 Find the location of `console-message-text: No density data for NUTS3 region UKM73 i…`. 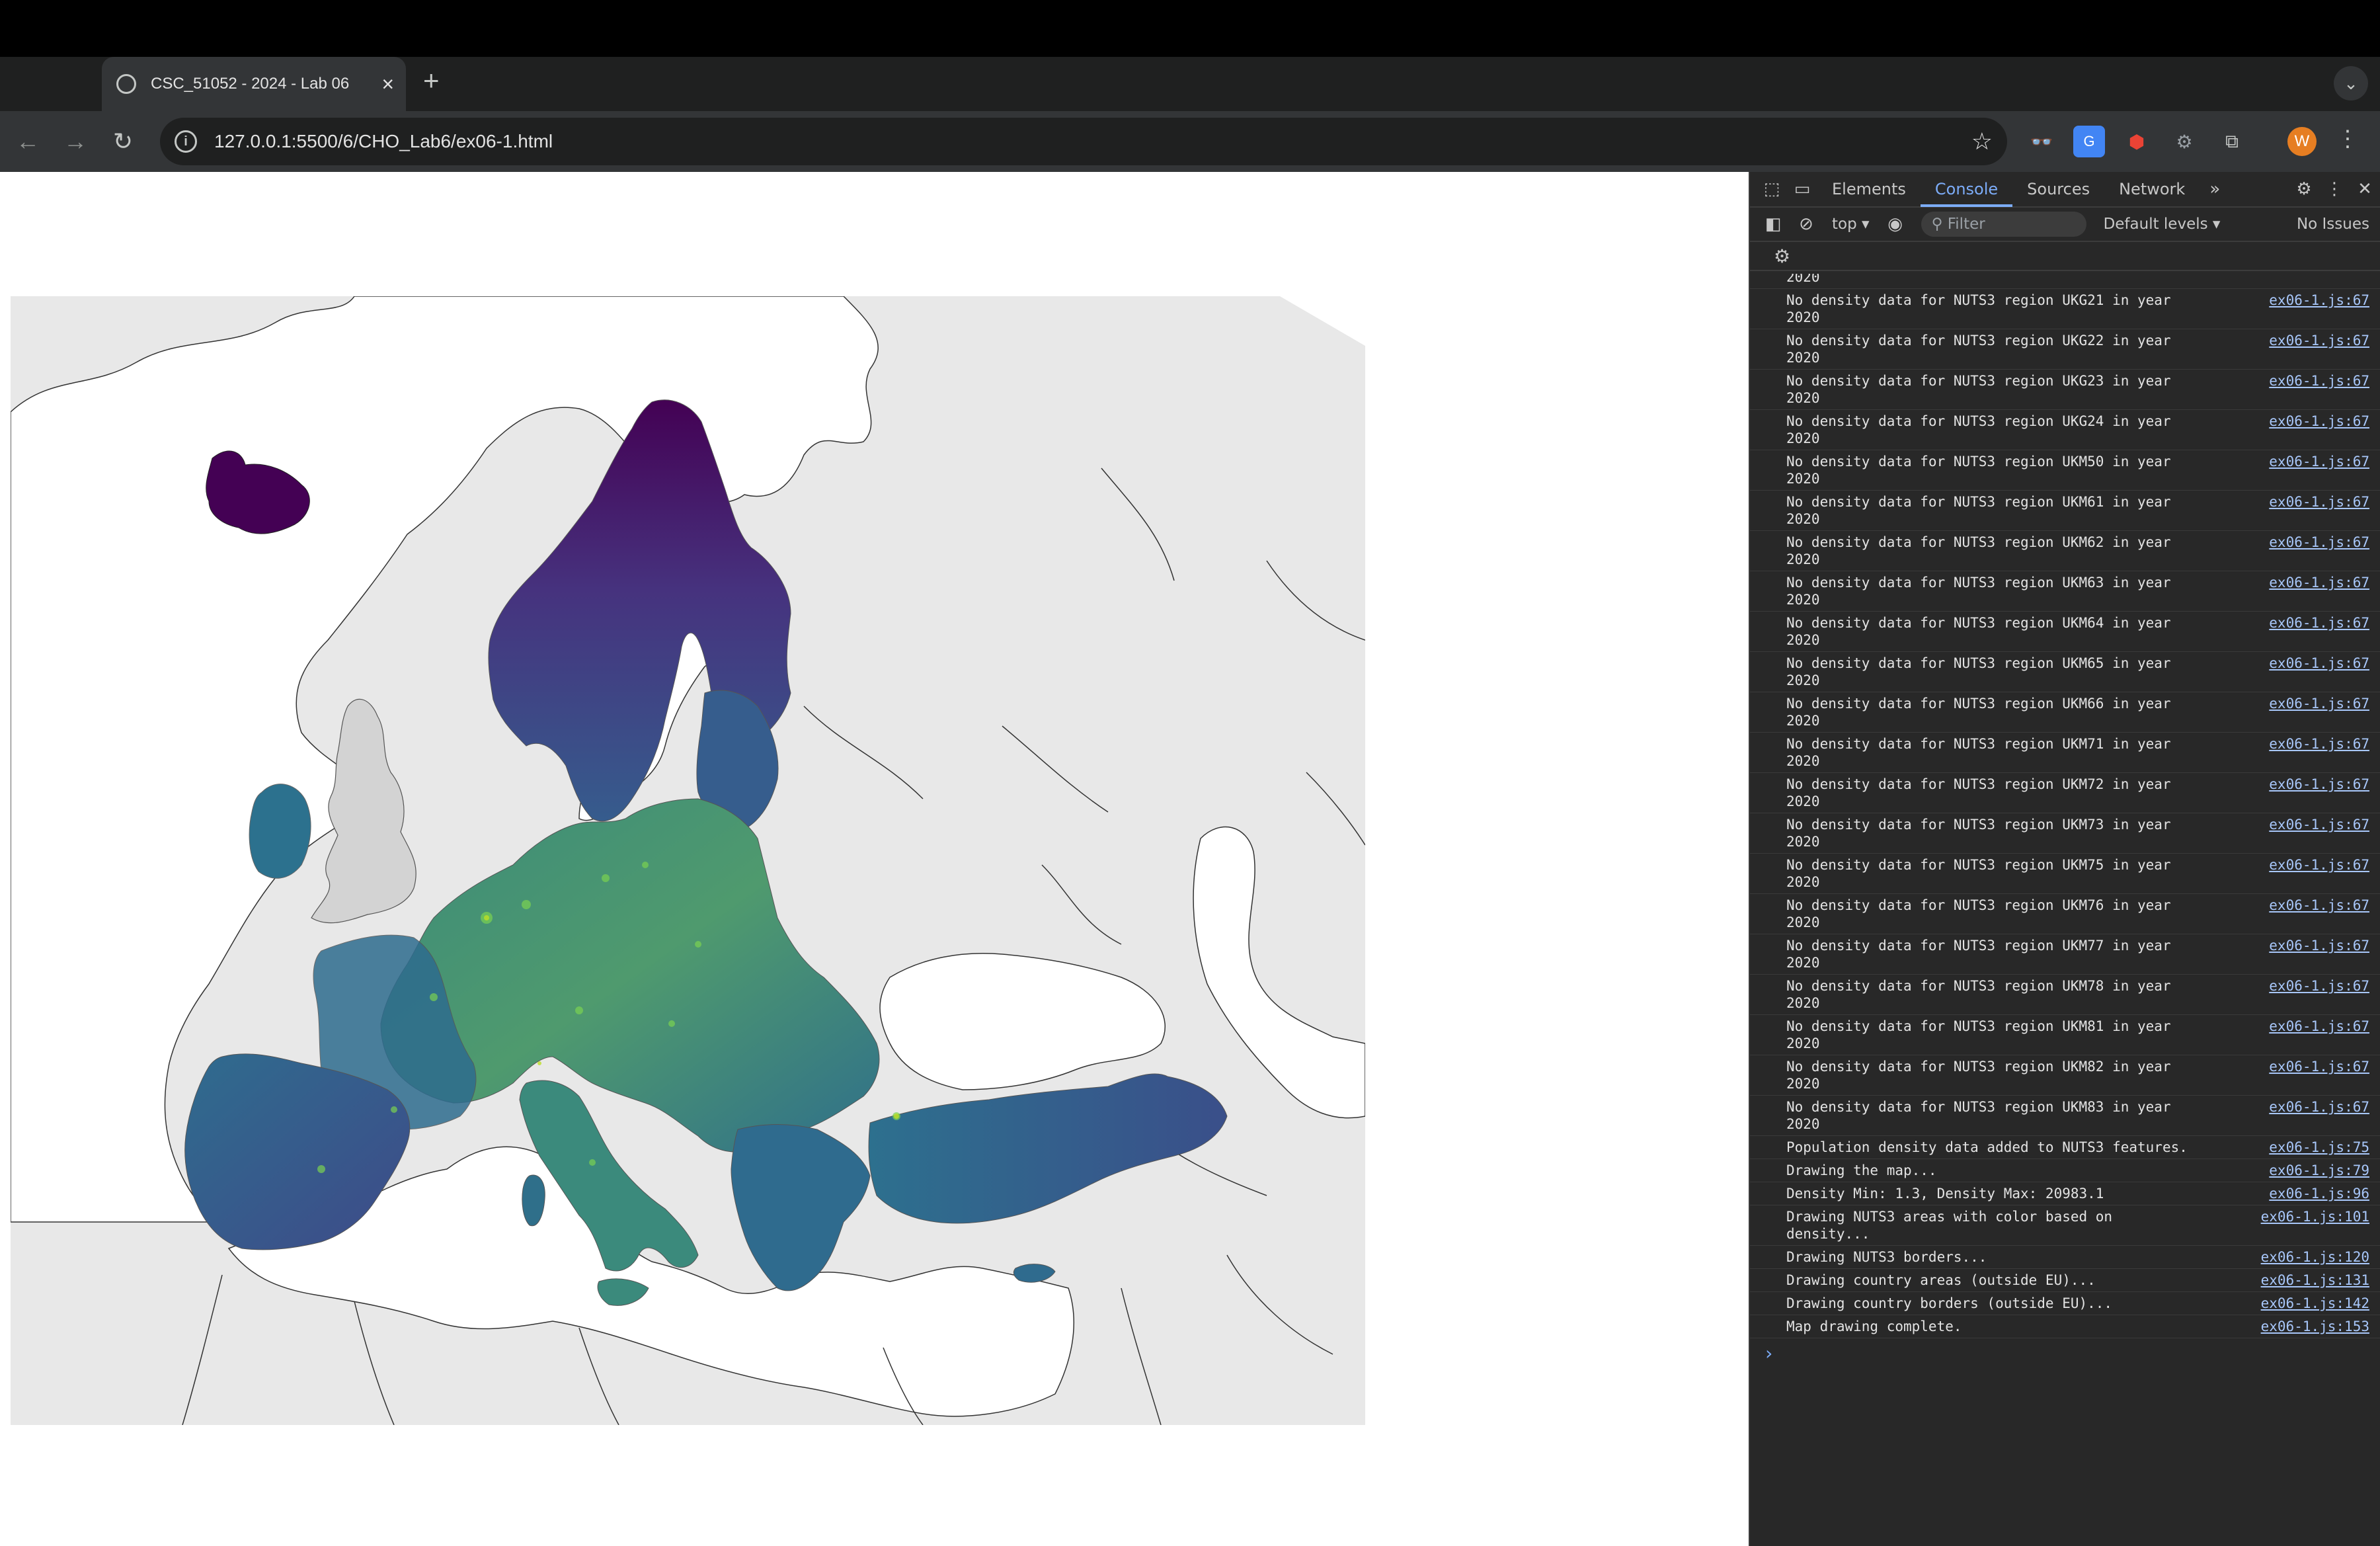

console-message-text: No density data for NUTS3 region UKM73 i… is located at coordinates (1978, 833).